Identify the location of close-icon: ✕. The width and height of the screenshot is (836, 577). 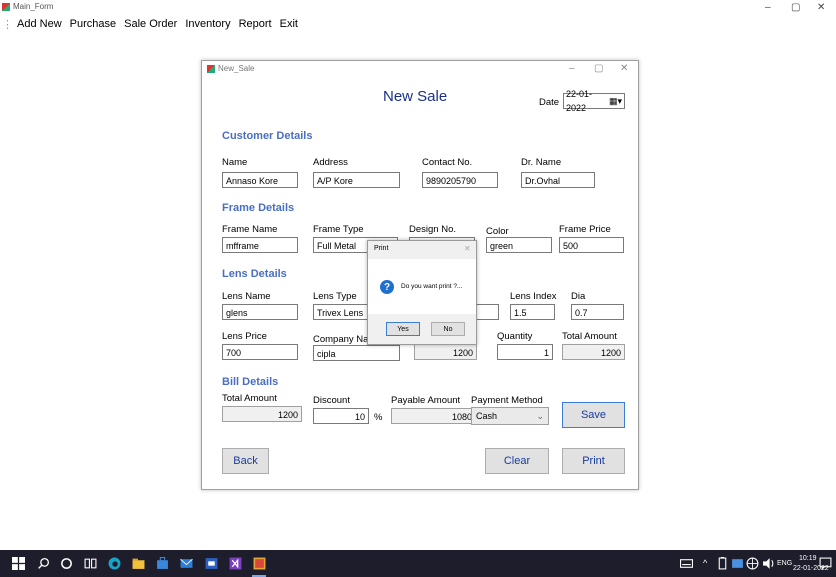
(821, 7).